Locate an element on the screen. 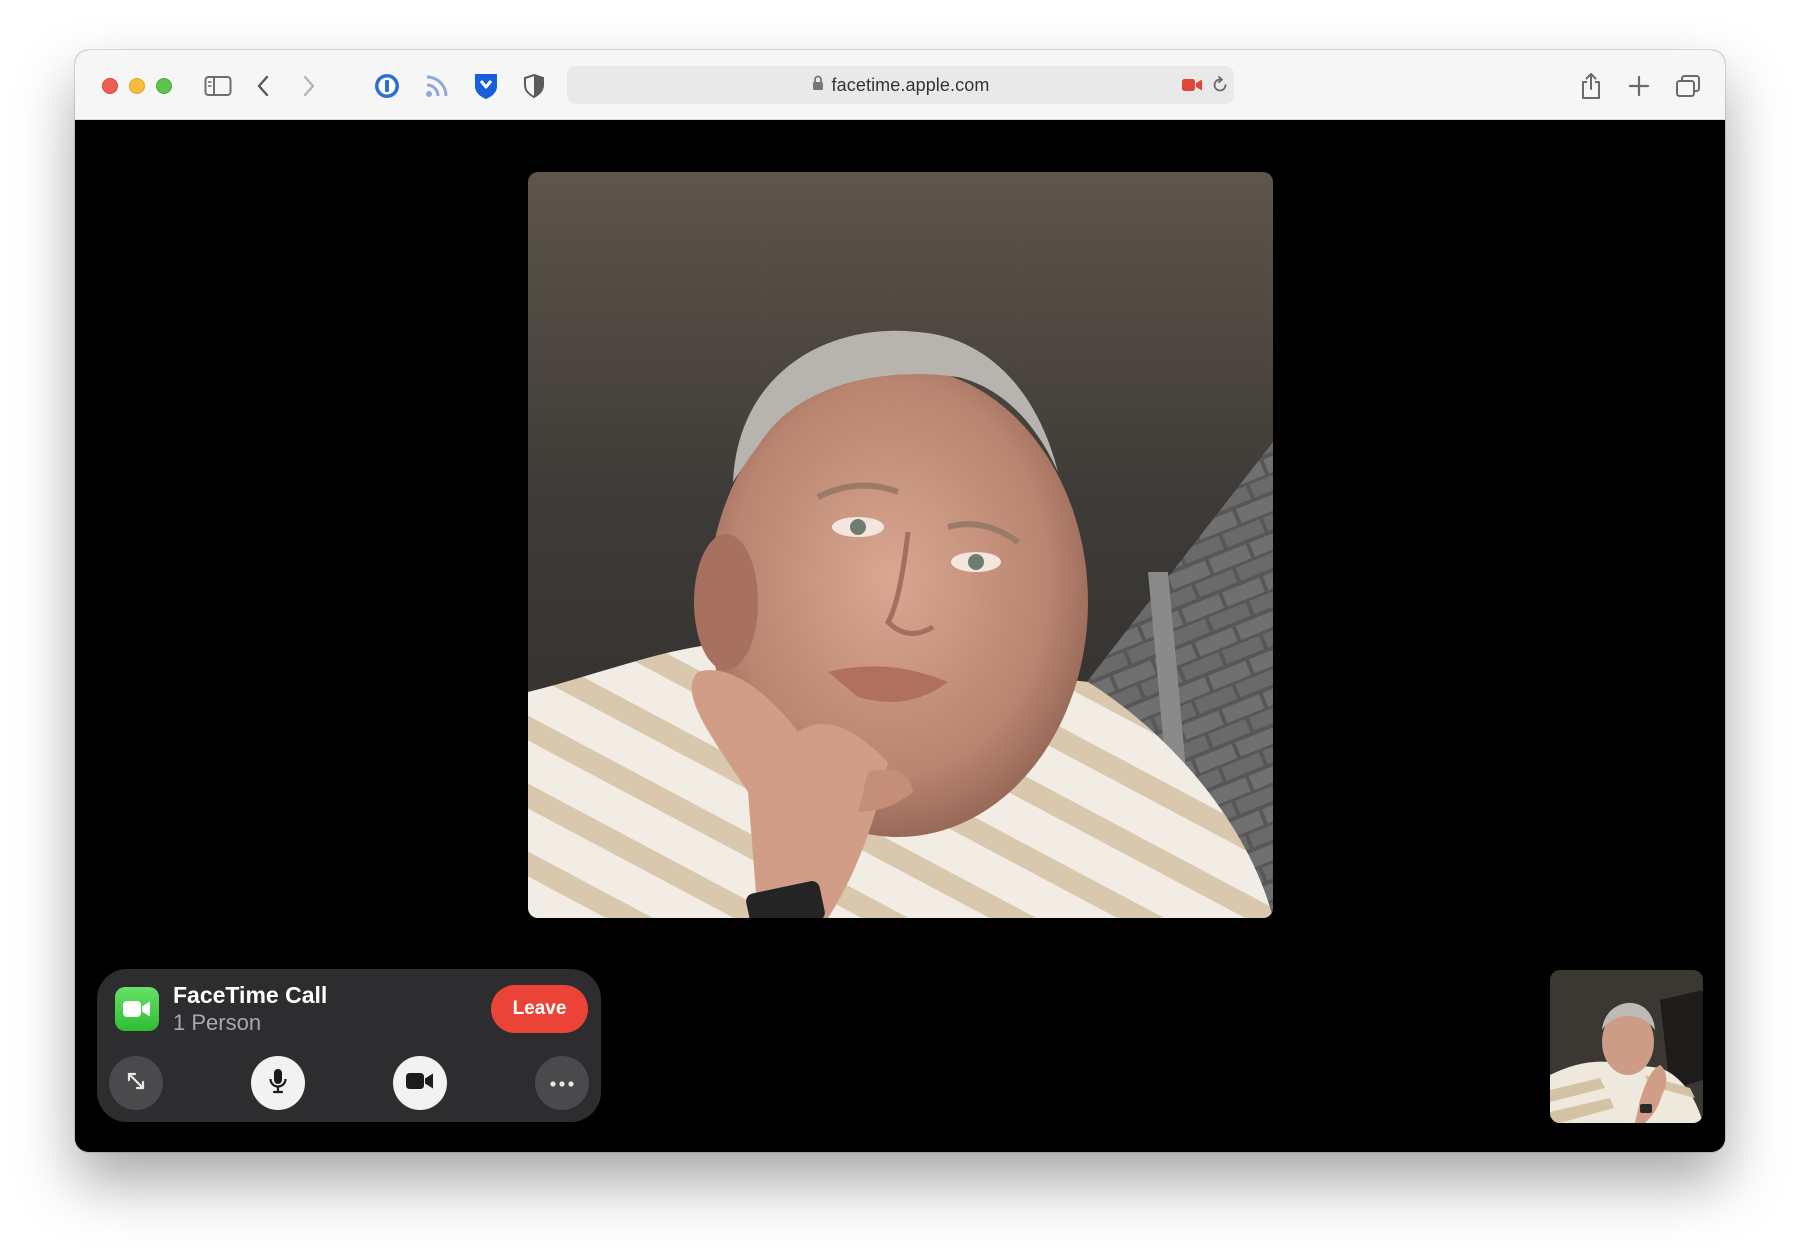 This screenshot has width=1800, height=1250. leave-button: Leave is located at coordinates (539, 1009).